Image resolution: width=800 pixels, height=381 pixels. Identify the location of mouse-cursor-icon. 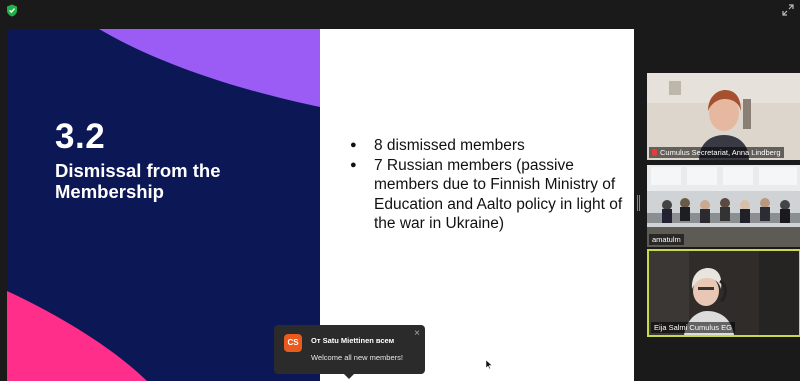
(489, 364).